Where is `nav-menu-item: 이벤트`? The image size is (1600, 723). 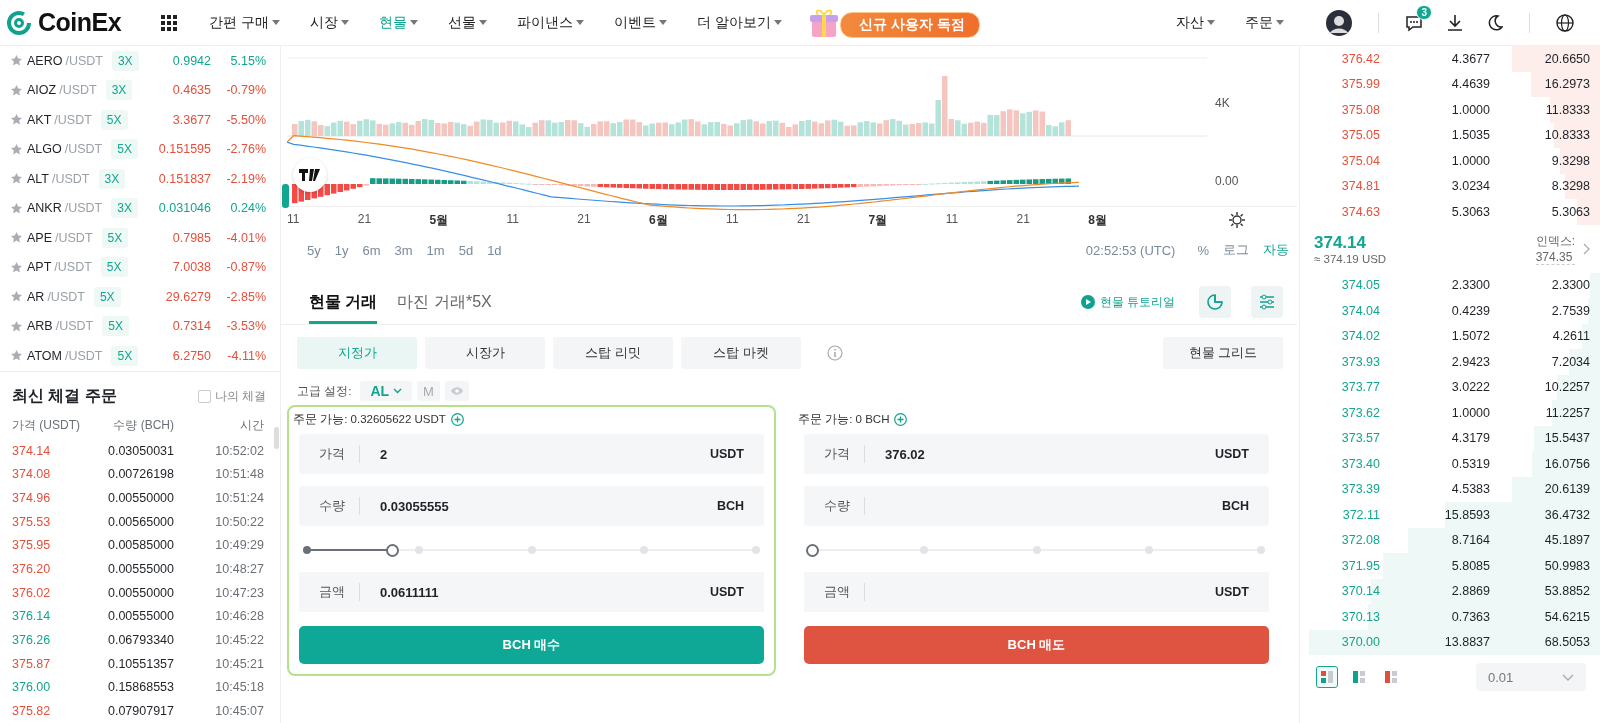 nav-menu-item: 이벤트 is located at coordinates (640, 22).